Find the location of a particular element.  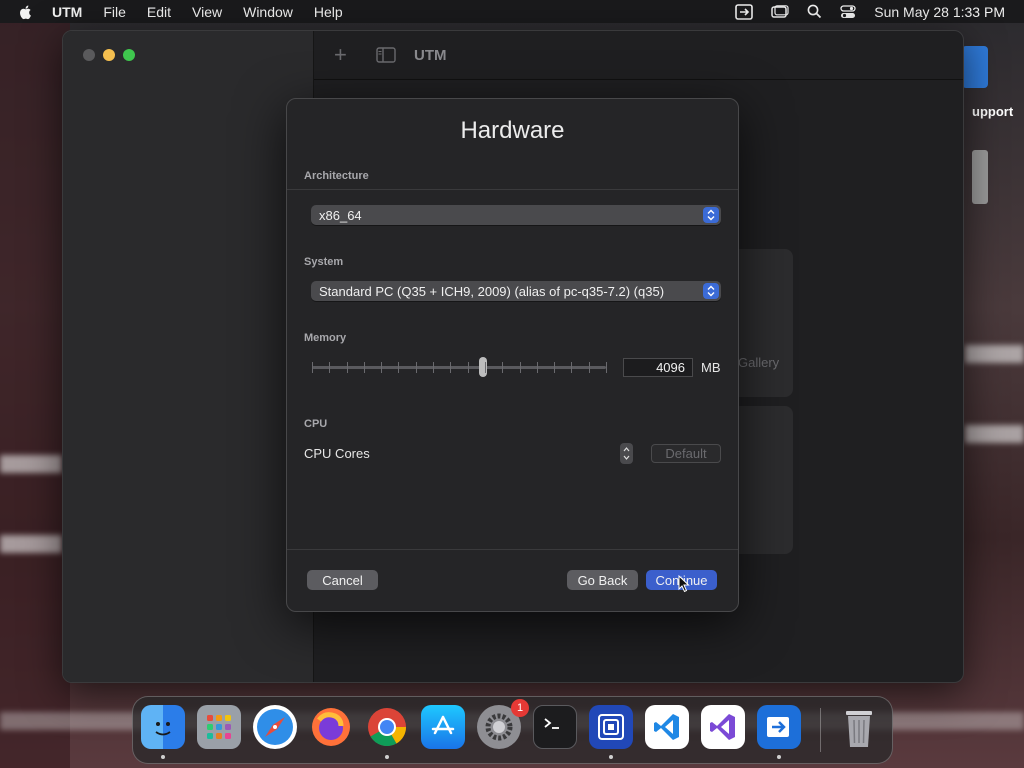

wallpaper-shape is located at coordinates (35, 384).